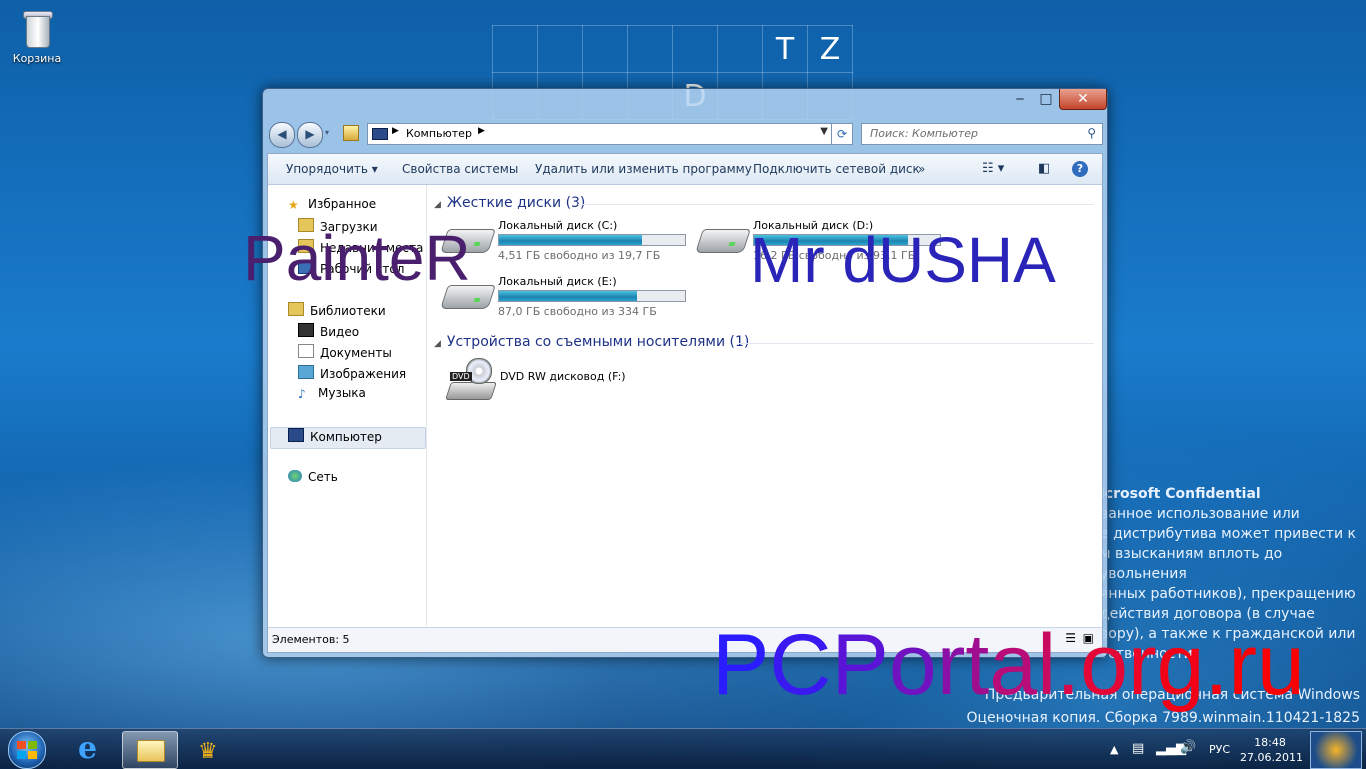 The width and height of the screenshot is (1366, 769). Describe the element at coordinates (903, 260) in the screenshot. I see `overlay-mr-dusha: Mr dUSHA` at that location.